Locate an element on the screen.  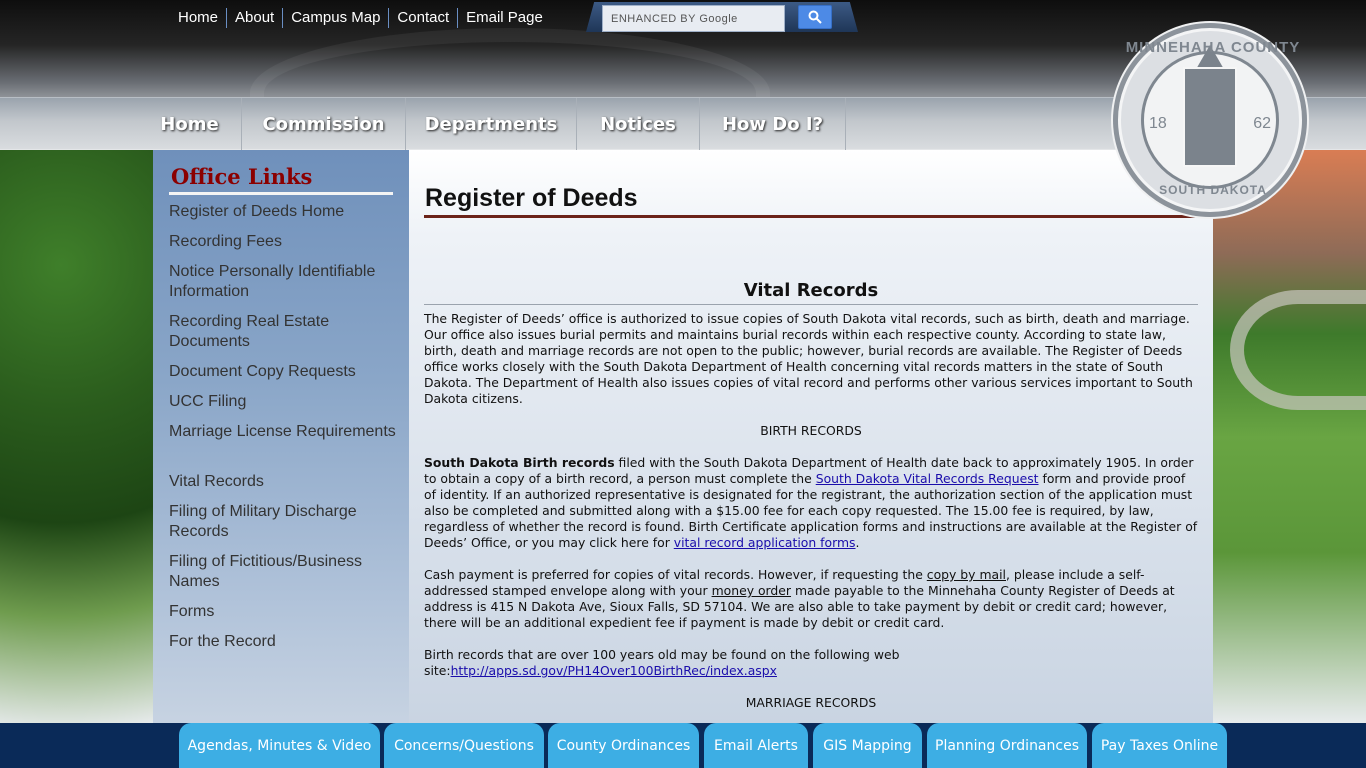
birth-text-3: . is located at coordinates (857, 542).